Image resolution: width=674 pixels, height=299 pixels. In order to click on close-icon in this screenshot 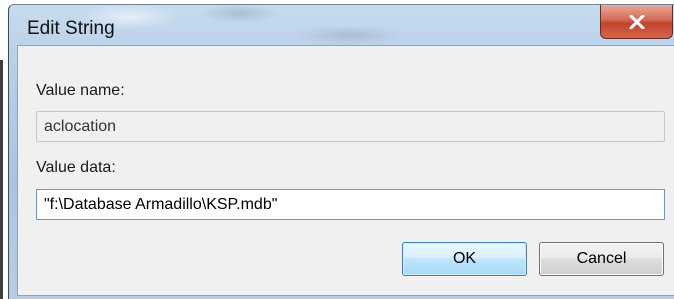, I will do `click(637, 21)`.